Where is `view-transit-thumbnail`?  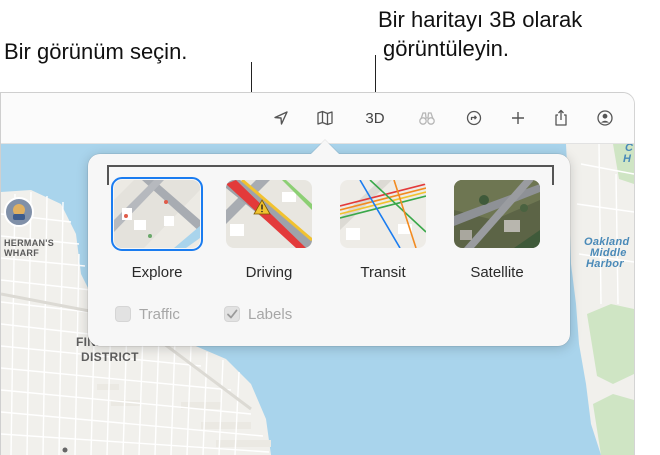 view-transit-thumbnail is located at coordinates (383, 214).